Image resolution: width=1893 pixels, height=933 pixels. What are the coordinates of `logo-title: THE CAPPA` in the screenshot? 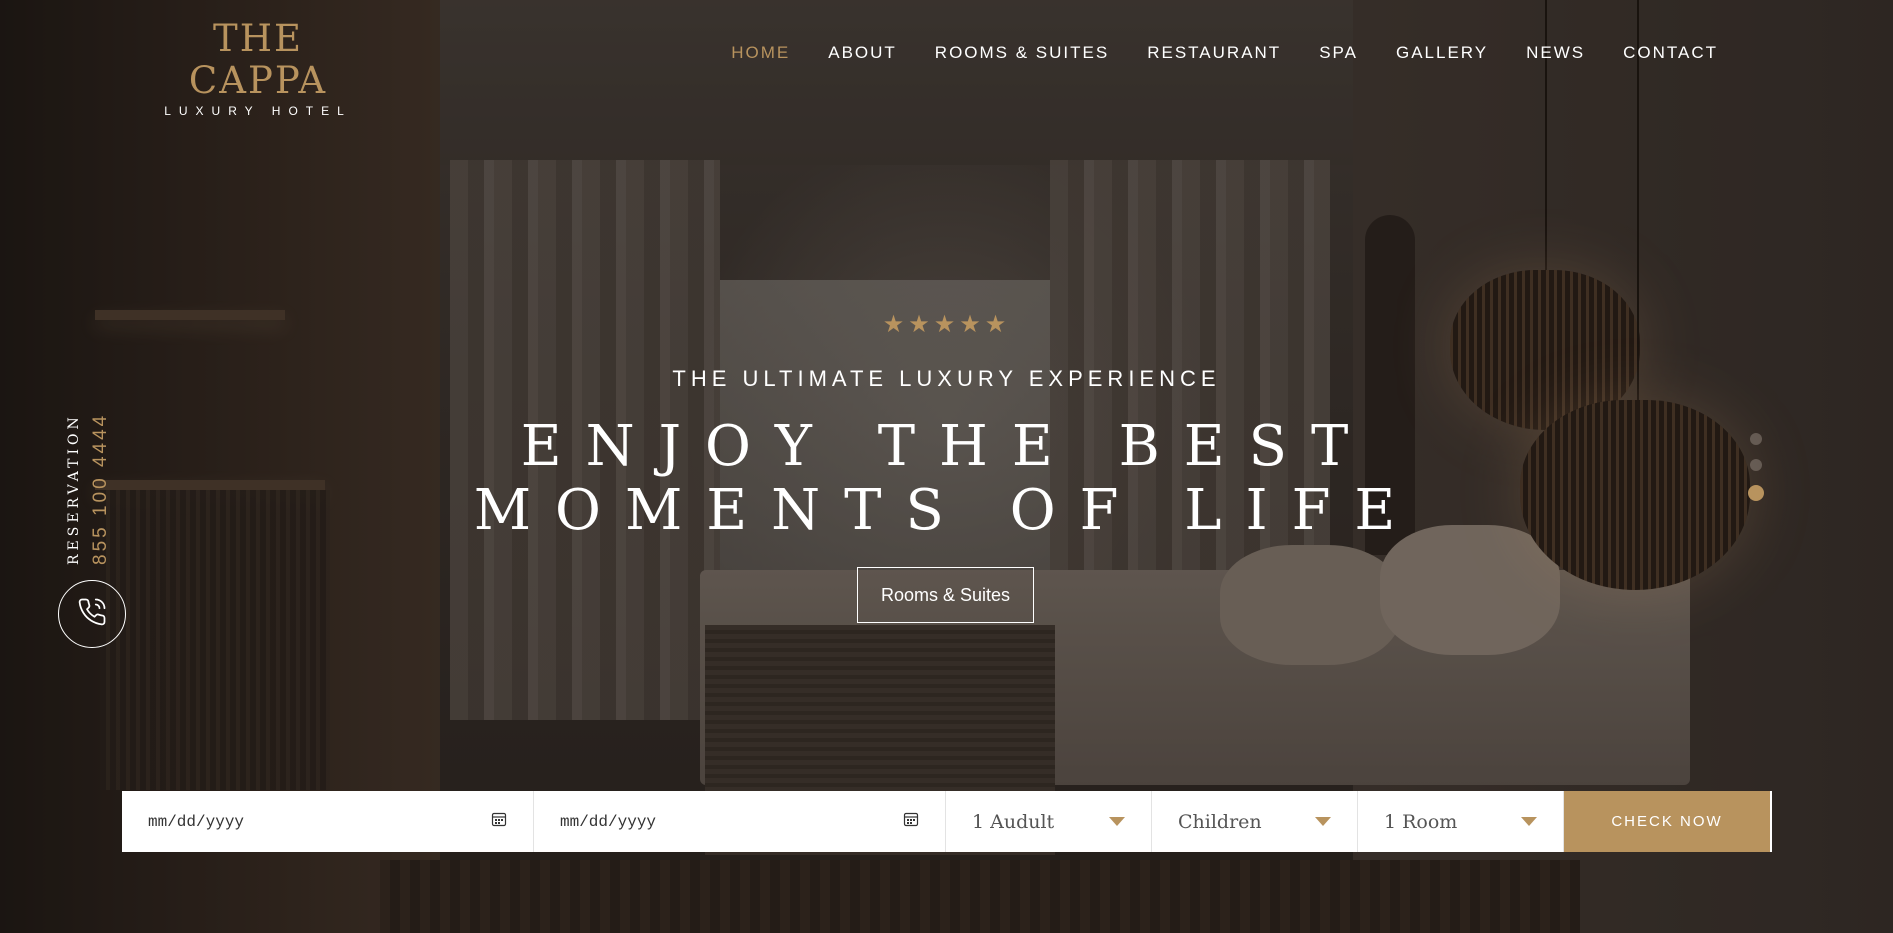 It's located at (258, 59).